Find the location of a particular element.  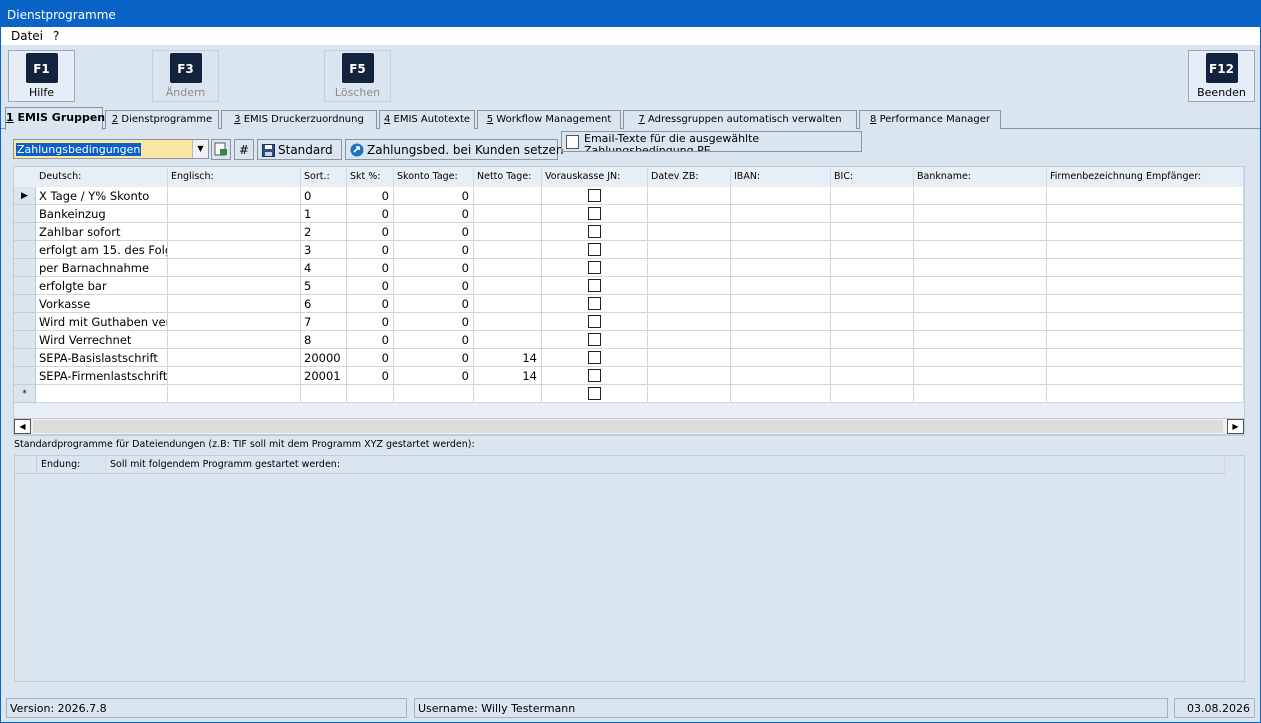

menu-datei: Datei is located at coordinates (27, 36).